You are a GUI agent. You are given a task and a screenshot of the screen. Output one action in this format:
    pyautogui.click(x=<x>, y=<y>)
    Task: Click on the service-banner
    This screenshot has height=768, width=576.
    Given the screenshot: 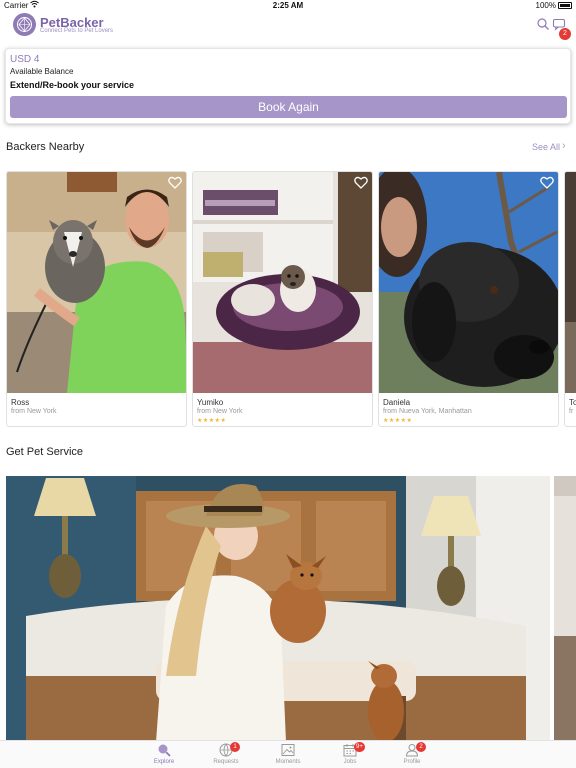 What is the action you would take?
    pyautogui.click(x=565, y=609)
    